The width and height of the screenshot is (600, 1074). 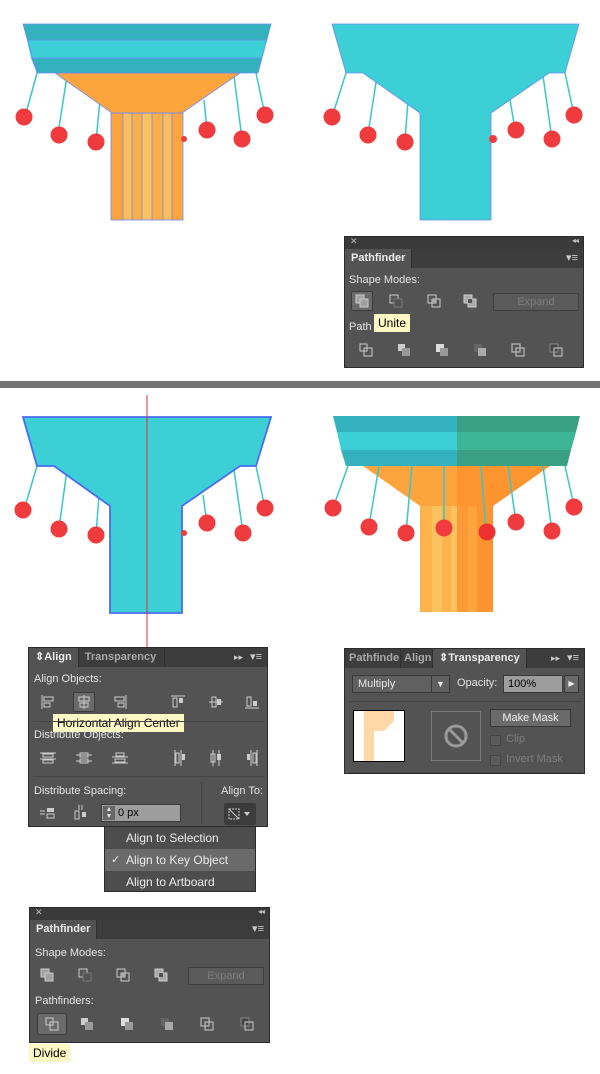 What do you see at coordinates (377, 684) in the screenshot?
I see `blend-mode-value: Multiply` at bounding box center [377, 684].